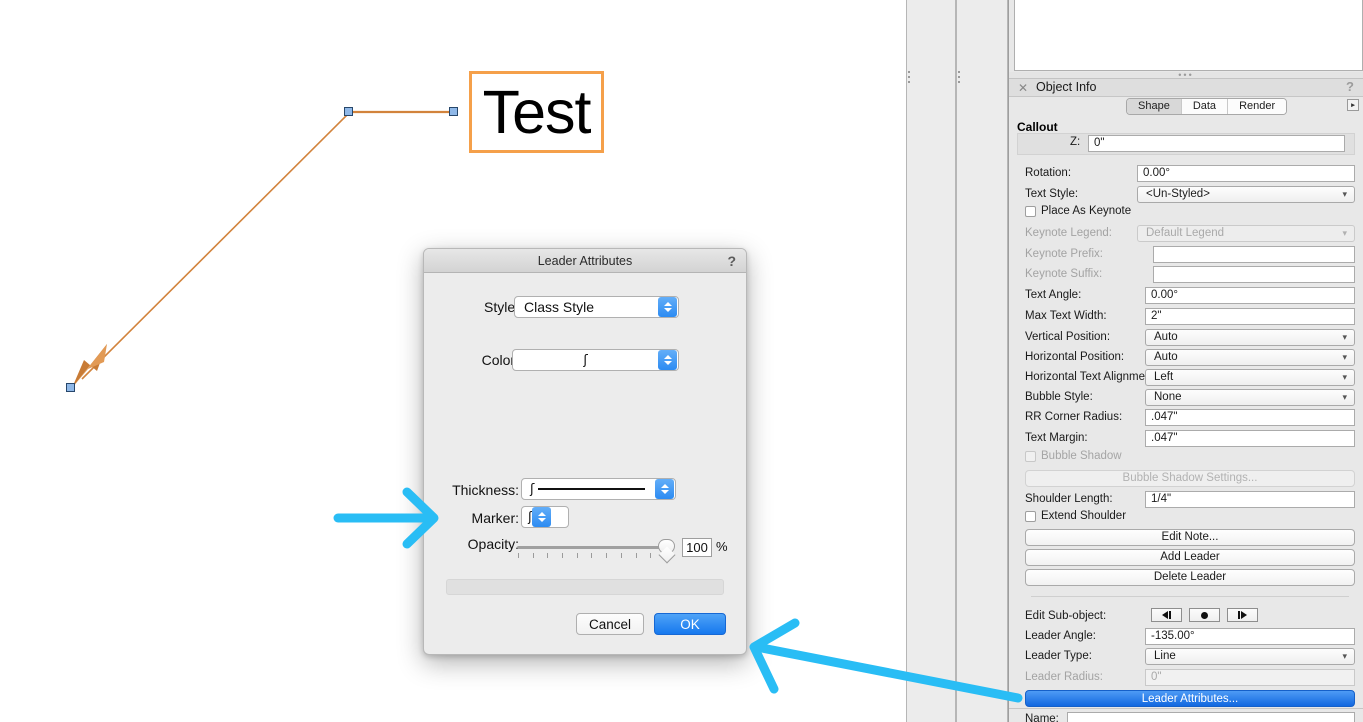  What do you see at coordinates (593, 547) in the screenshot?
I see `opacity-slider-track` at bounding box center [593, 547].